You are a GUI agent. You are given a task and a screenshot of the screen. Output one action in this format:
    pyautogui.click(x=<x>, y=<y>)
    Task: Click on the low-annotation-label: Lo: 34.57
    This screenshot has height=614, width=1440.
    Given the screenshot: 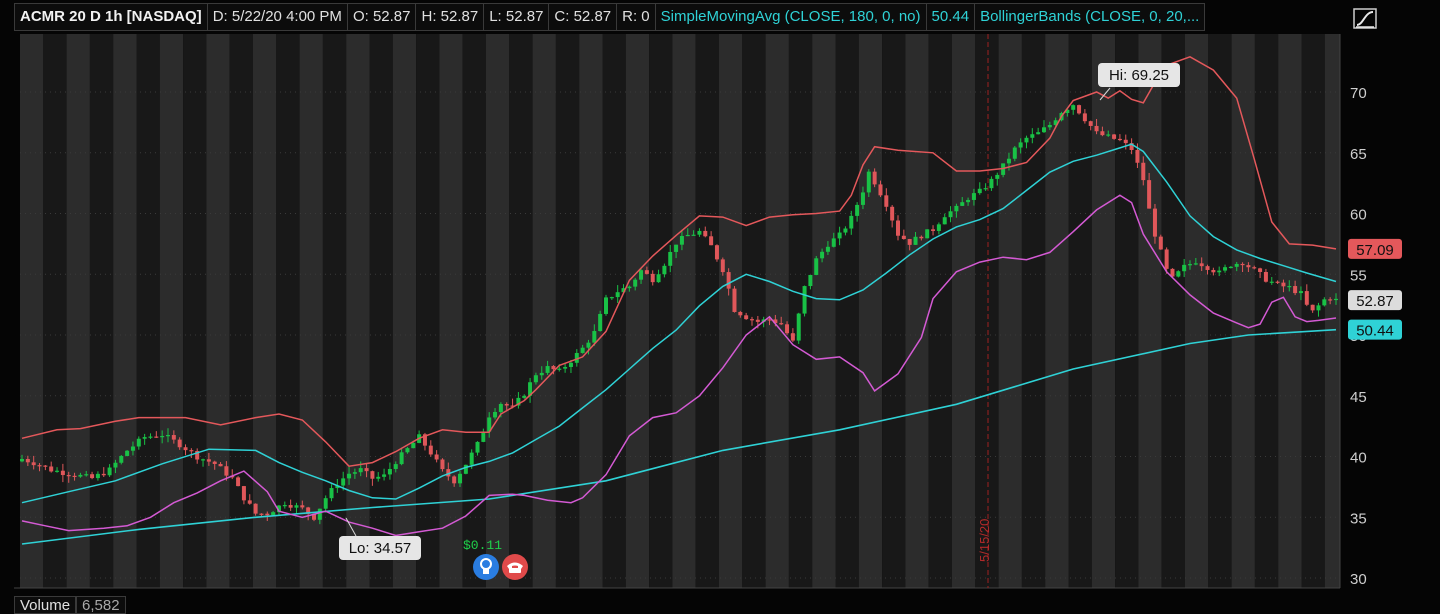 What is the action you would take?
    pyautogui.click(x=380, y=548)
    